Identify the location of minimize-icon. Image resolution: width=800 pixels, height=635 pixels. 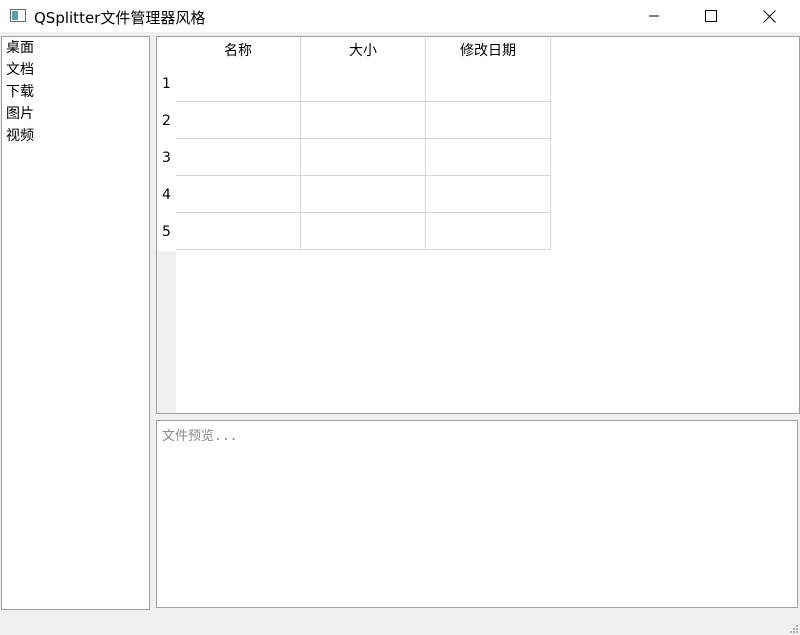
(654, 16).